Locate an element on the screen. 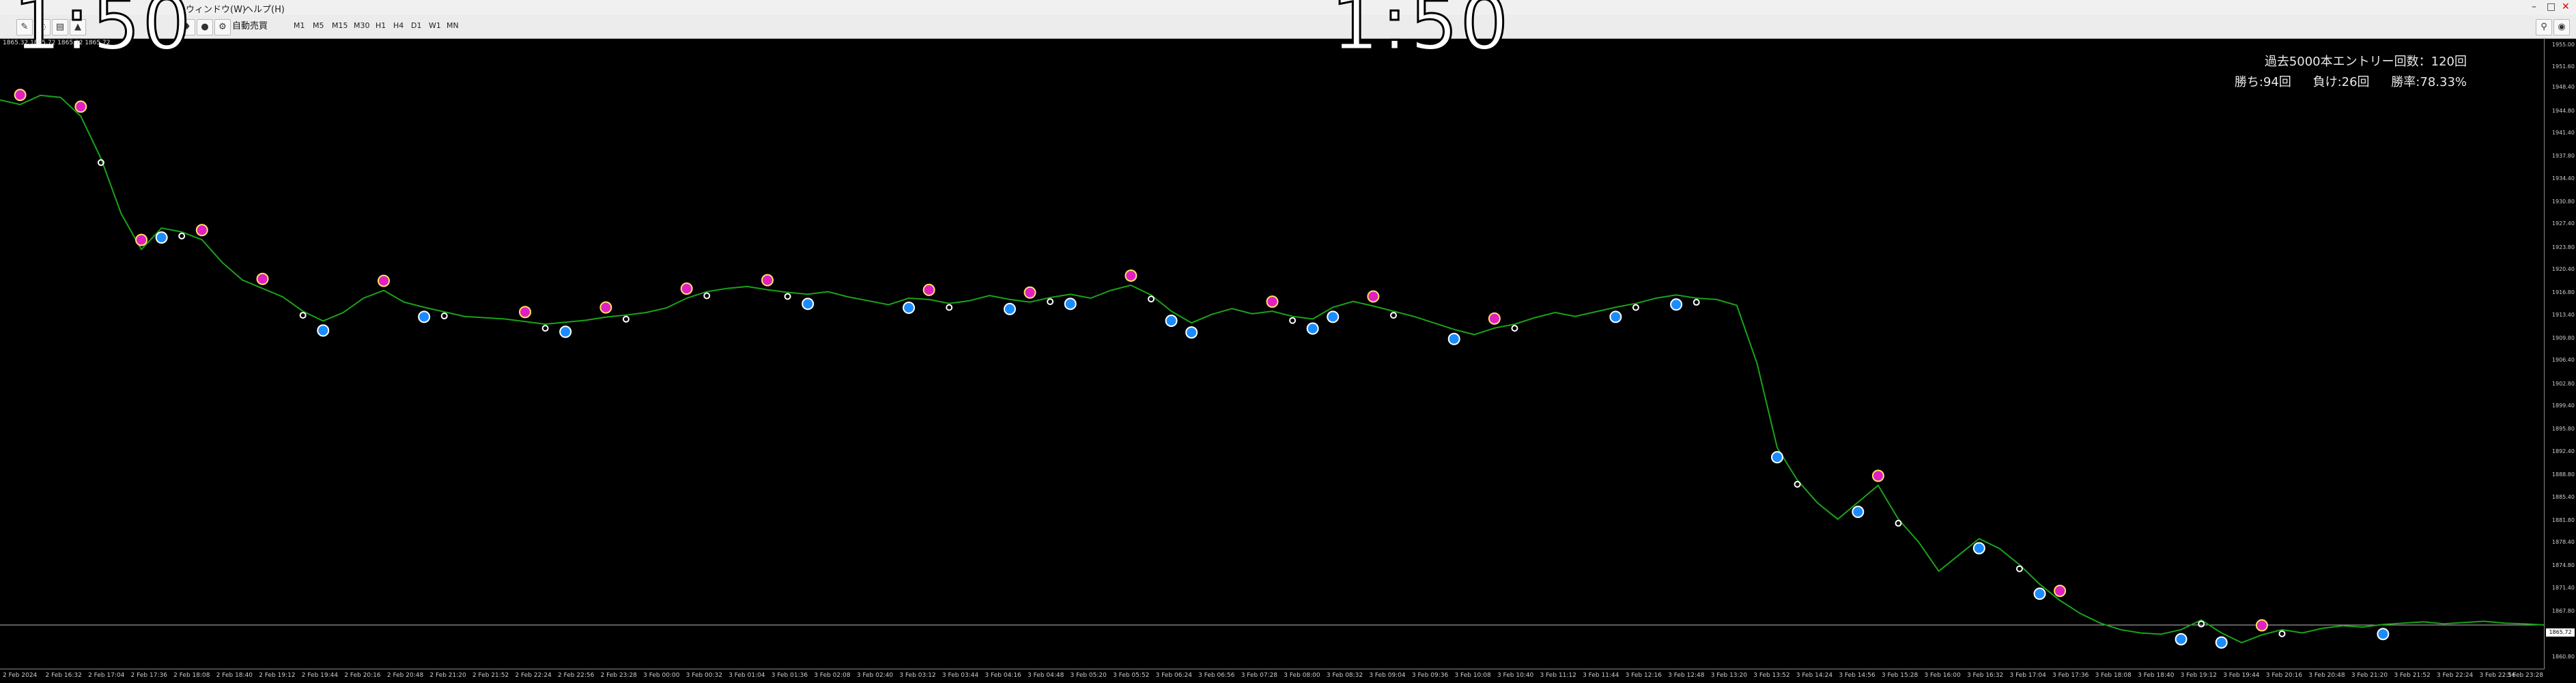 This screenshot has width=2576, height=683. price-tick-label: 1913.40 is located at coordinates (2563, 314).